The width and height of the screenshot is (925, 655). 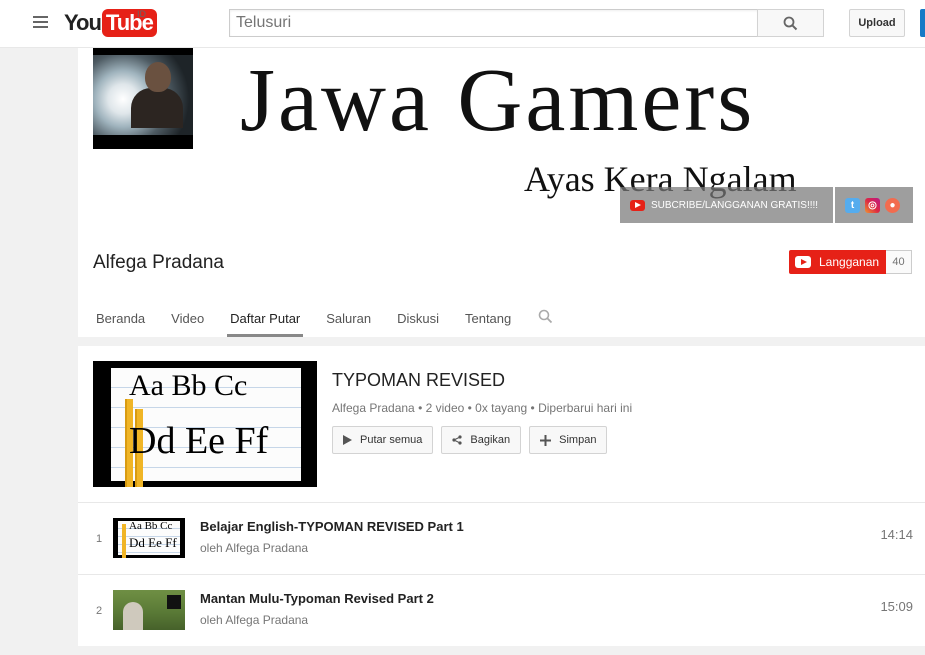 What do you see at coordinates (896, 534) in the screenshot?
I see `video-duration: 14:14` at bounding box center [896, 534].